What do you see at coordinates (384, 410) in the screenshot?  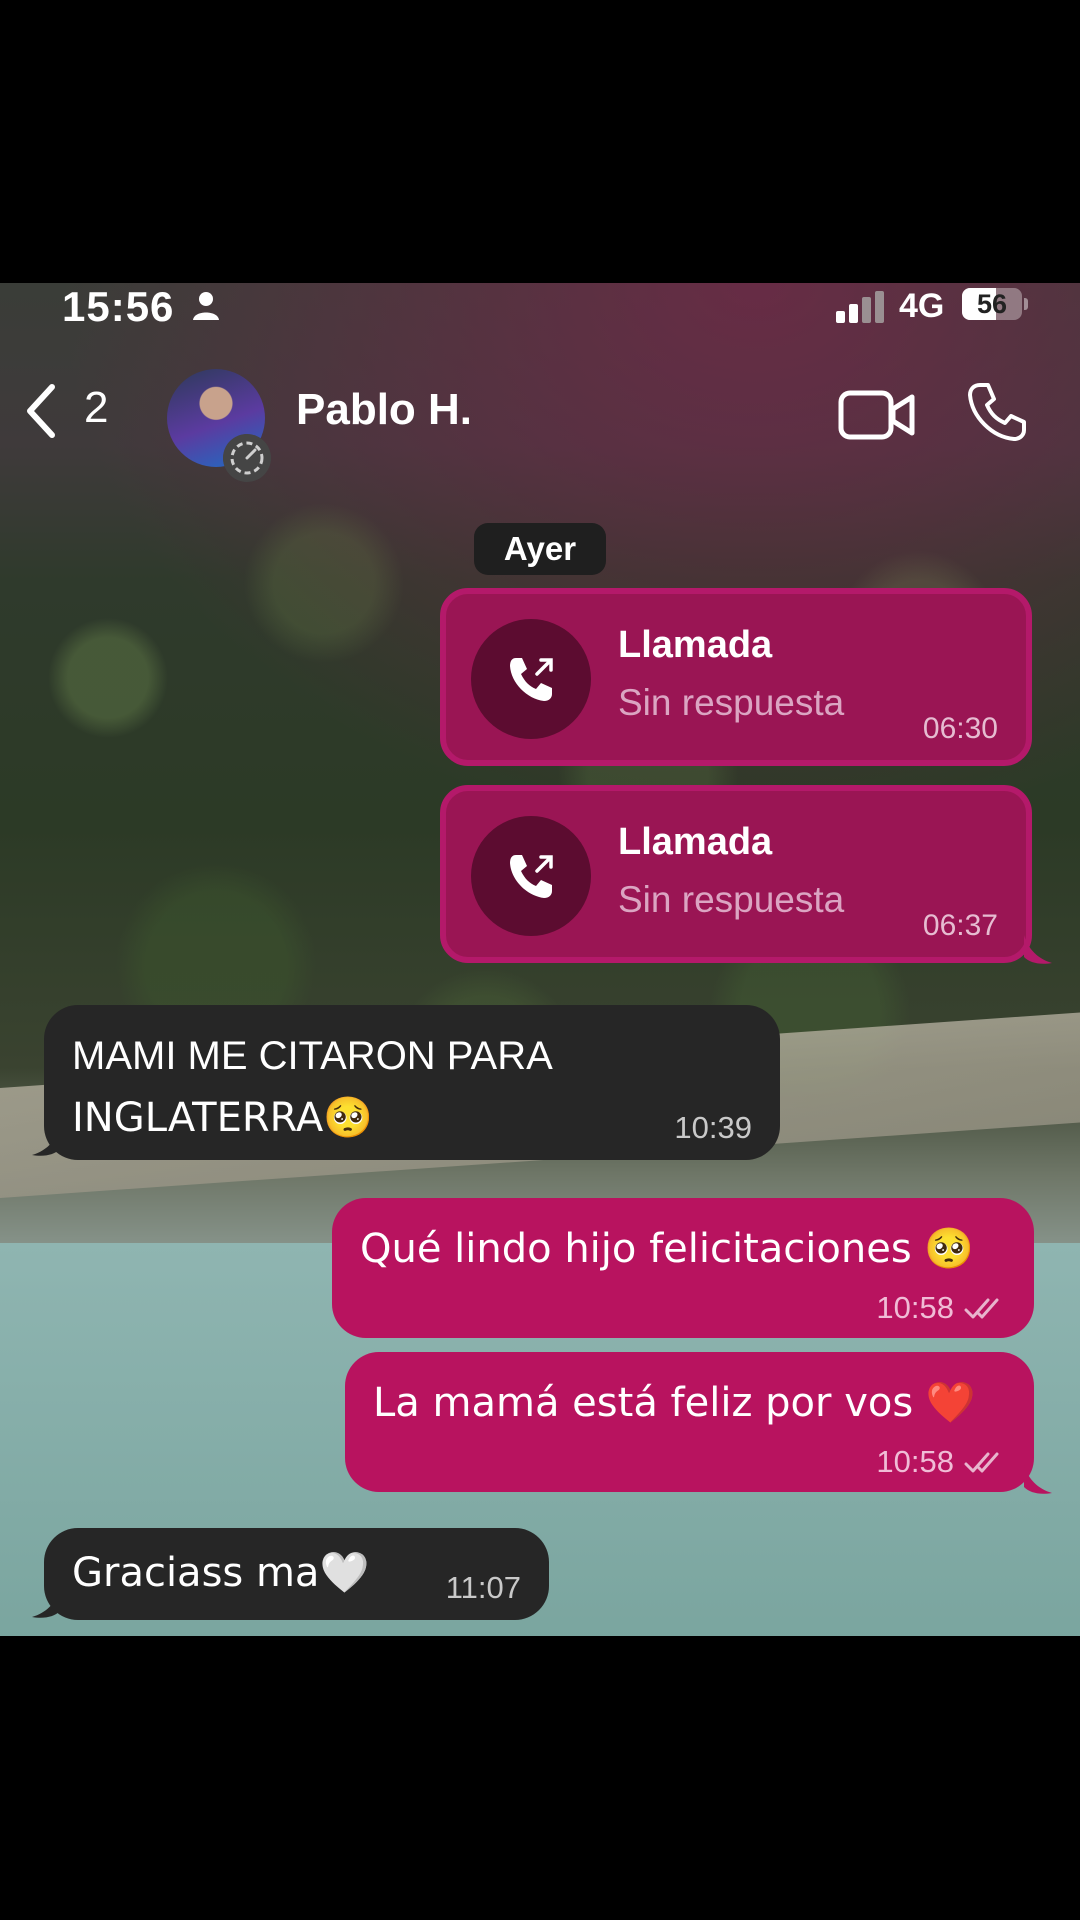 I see `contact-name: Pablo H.` at bounding box center [384, 410].